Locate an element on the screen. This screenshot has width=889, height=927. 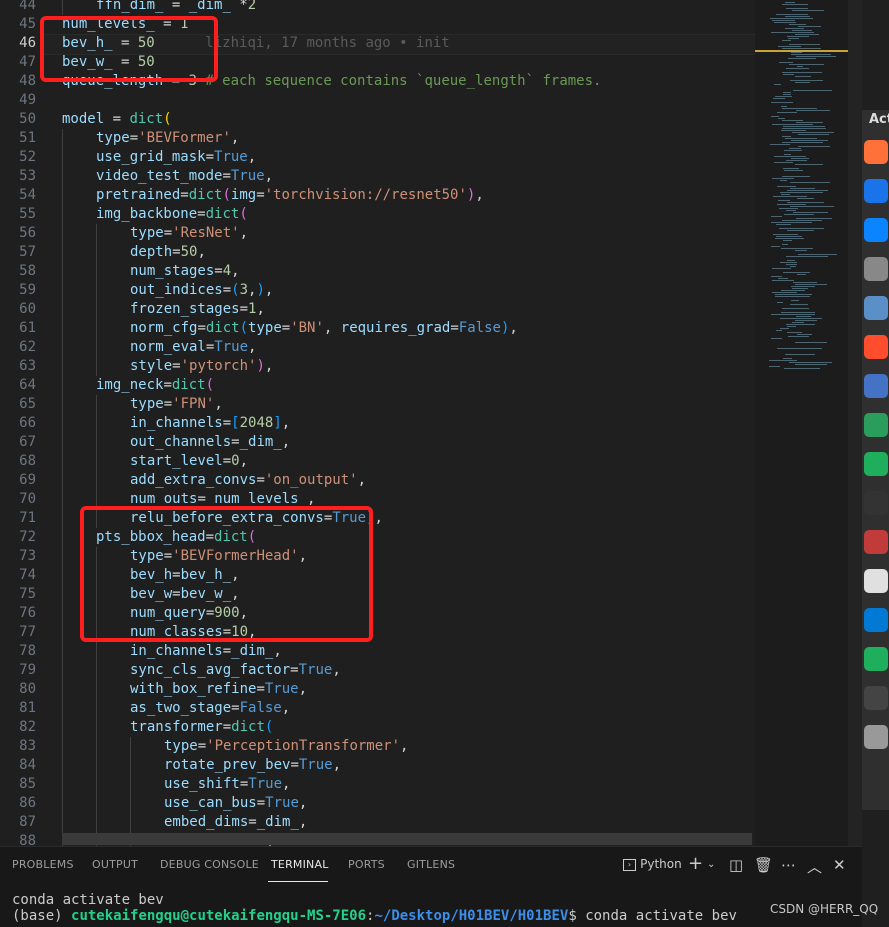
line-number: 46 is located at coordinates (27, 43).